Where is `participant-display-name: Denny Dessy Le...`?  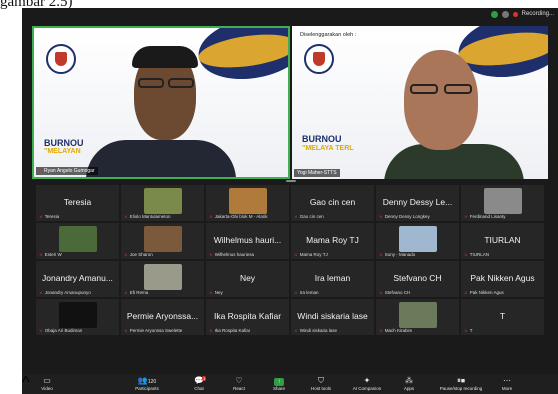 participant-display-name: Denny Dessy Le... is located at coordinates (417, 201).